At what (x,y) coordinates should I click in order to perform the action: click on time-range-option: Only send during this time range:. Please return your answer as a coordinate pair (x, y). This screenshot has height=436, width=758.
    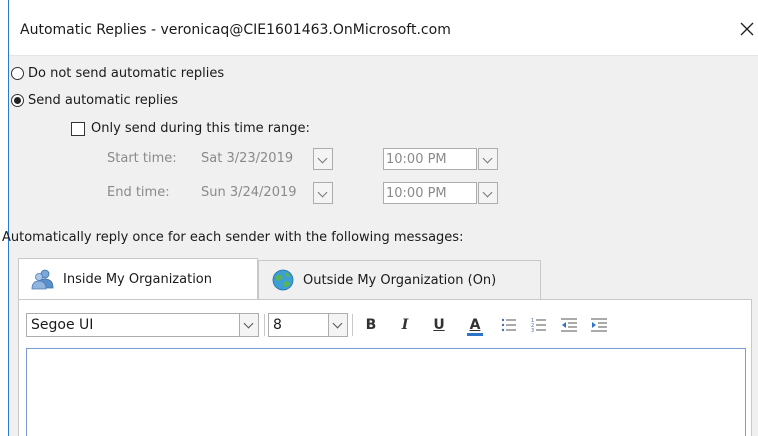
    Looking at the image, I should click on (190, 128).